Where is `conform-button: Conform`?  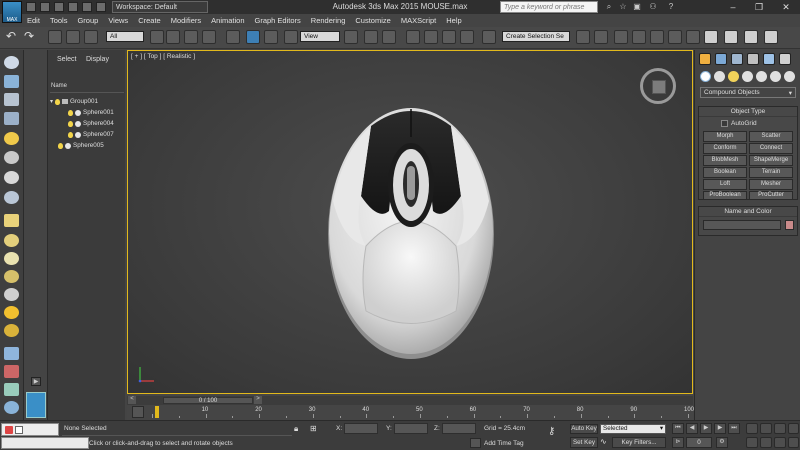 conform-button: Conform is located at coordinates (725, 148).